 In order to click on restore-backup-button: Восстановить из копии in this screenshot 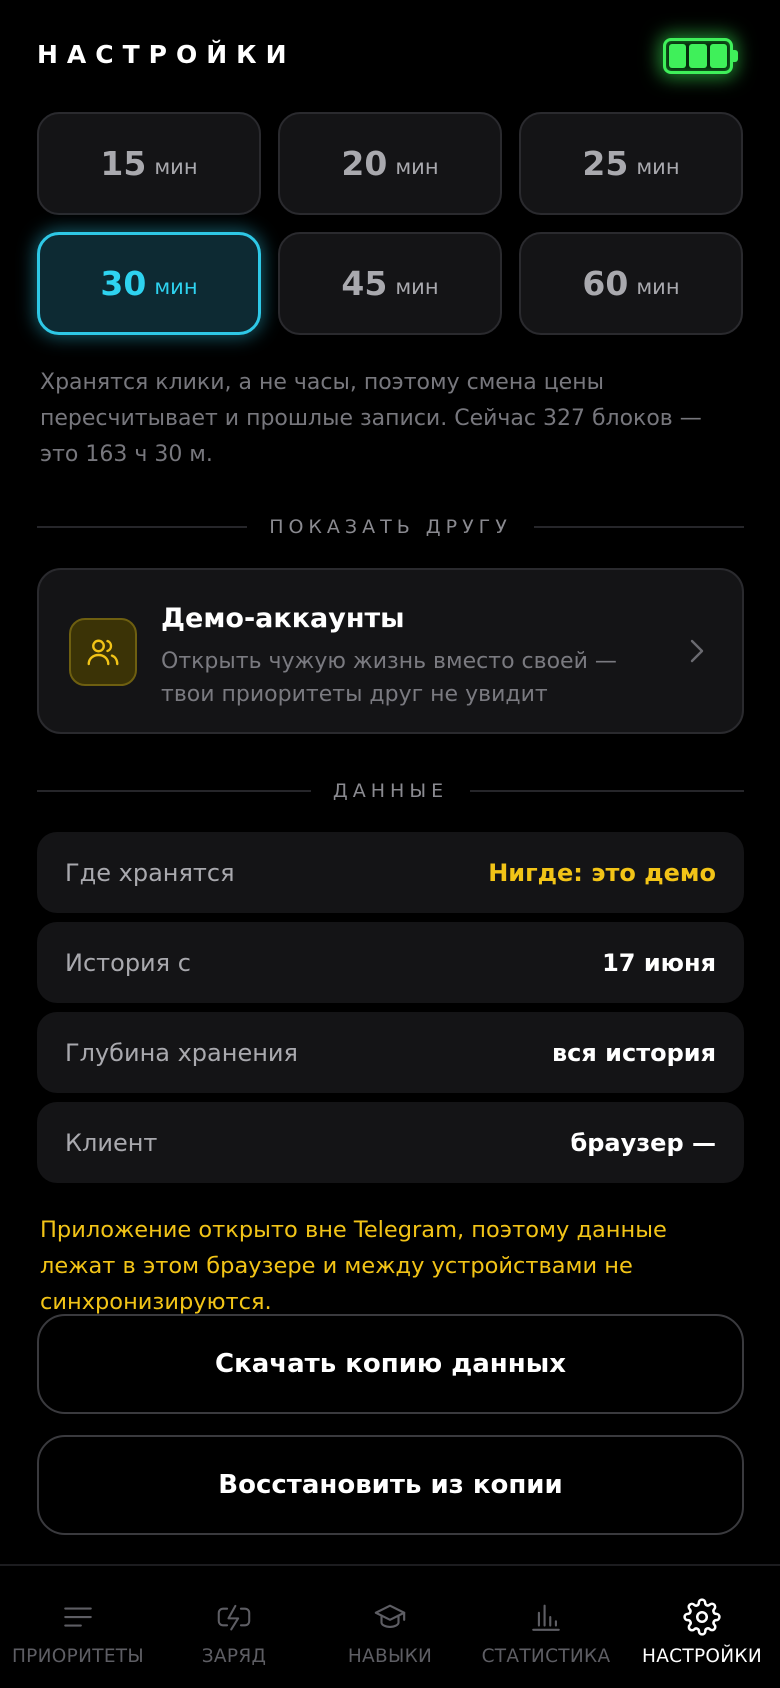, I will do `click(390, 1485)`.